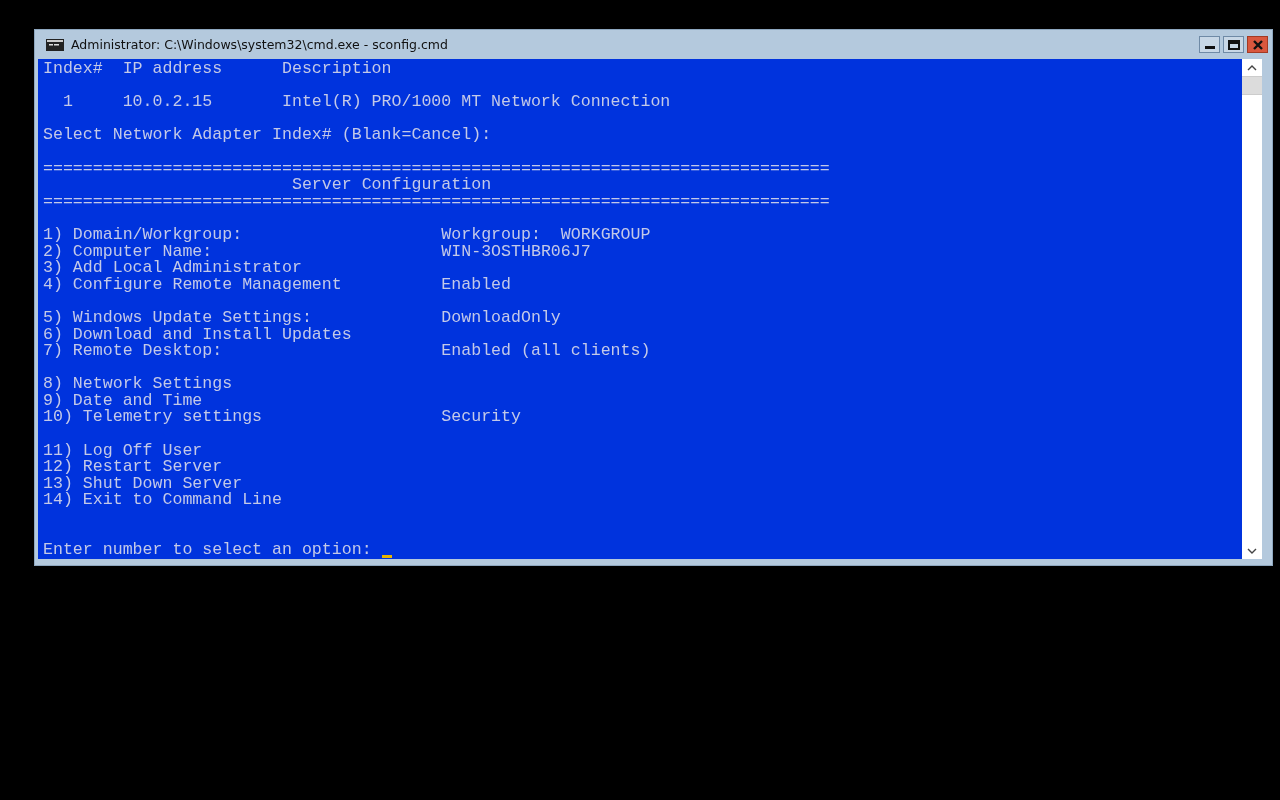  Describe the element at coordinates (481, 417) in the screenshot. I see `option-value: Security` at that location.